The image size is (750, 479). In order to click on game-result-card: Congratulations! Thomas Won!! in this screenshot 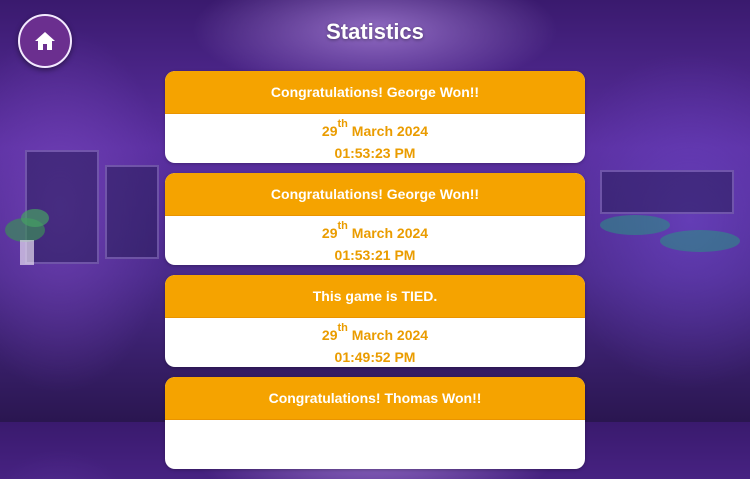, I will do `click(375, 423)`.